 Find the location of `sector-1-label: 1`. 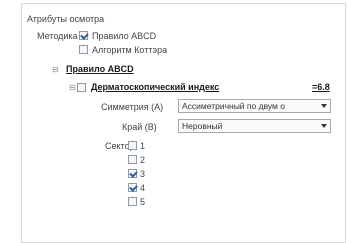

sector-1-label: 1 is located at coordinates (143, 146).